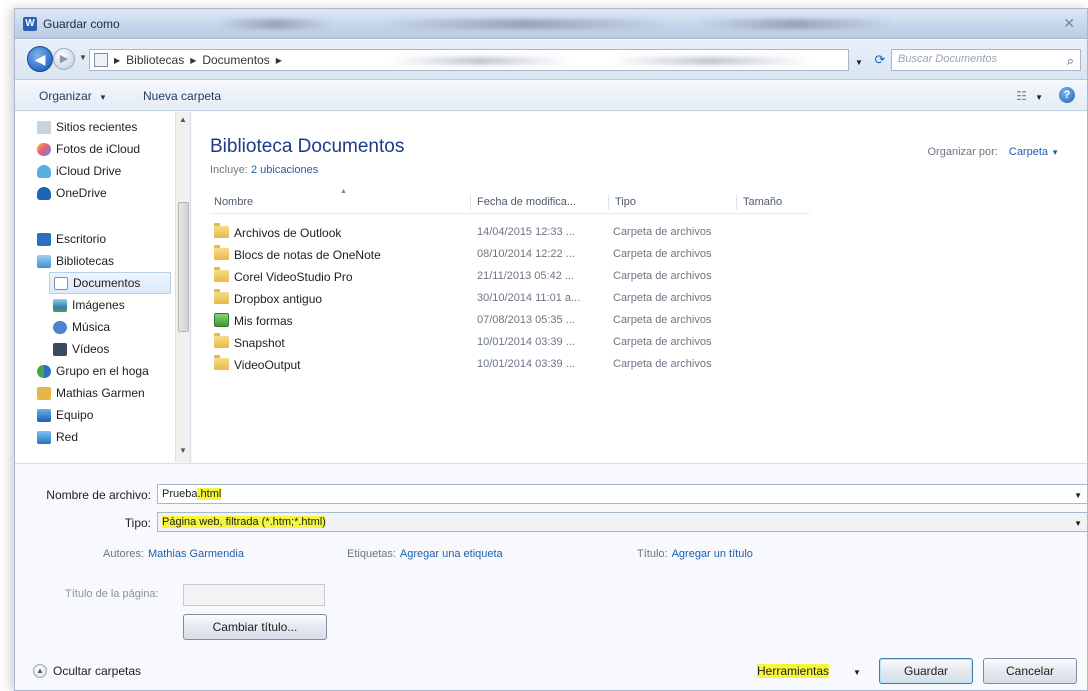  Describe the element at coordinates (89, 305) in the screenshot. I see `nav-item-pictures: Imágenes` at that location.